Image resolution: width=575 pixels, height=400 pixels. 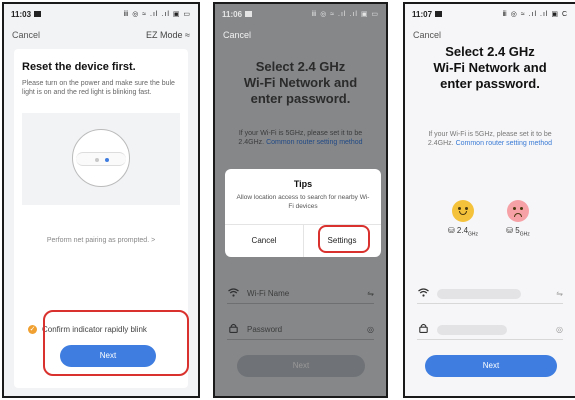 What do you see at coordinates (518, 232) in the screenshot?
I see `band-5ghz-label: ⛁ 5GHz` at bounding box center [518, 232].